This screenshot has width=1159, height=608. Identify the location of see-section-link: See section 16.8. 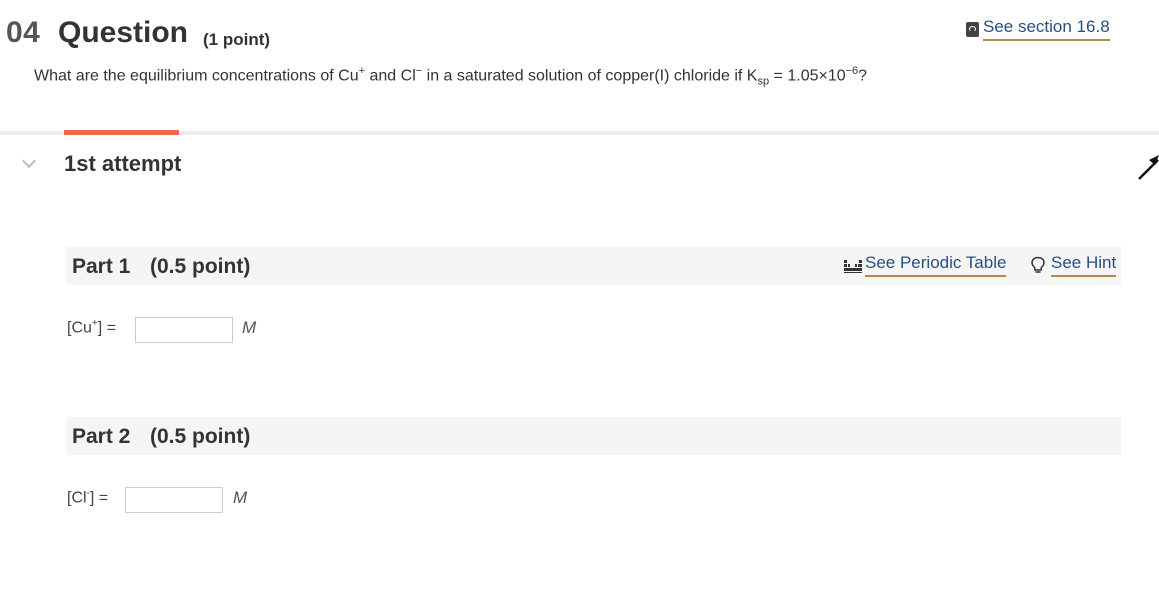
(1038, 29).